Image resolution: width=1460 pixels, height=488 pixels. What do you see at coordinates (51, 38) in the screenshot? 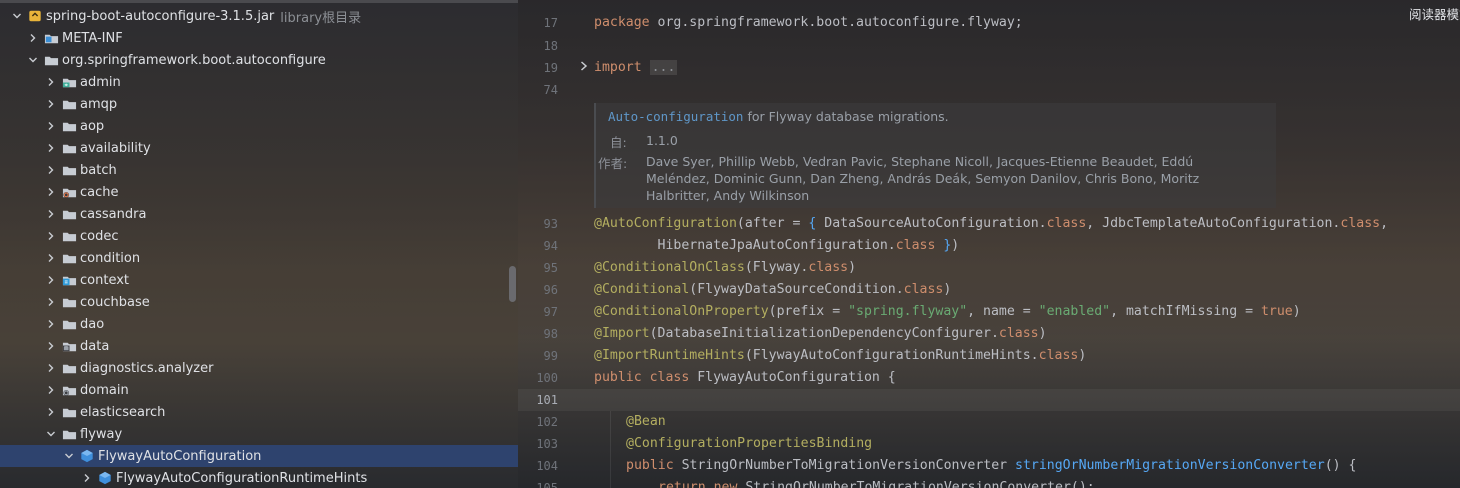
I see `resource-folder-icon` at bounding box center [51, 38].